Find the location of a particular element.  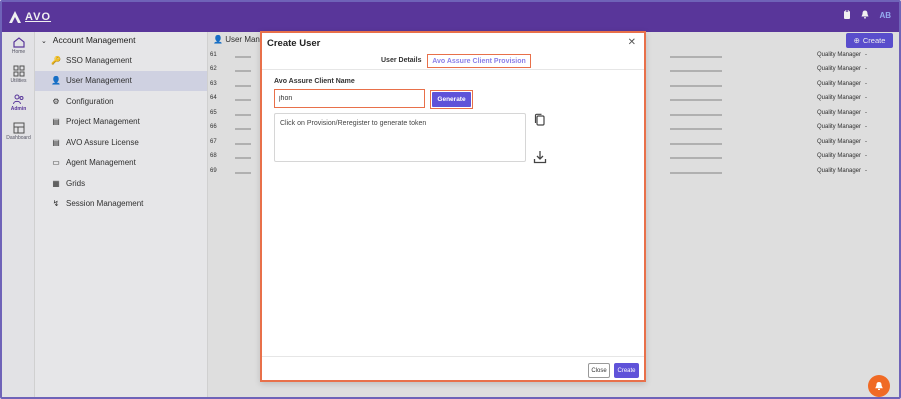

close-button: Close is located at coordinates (599, 370).